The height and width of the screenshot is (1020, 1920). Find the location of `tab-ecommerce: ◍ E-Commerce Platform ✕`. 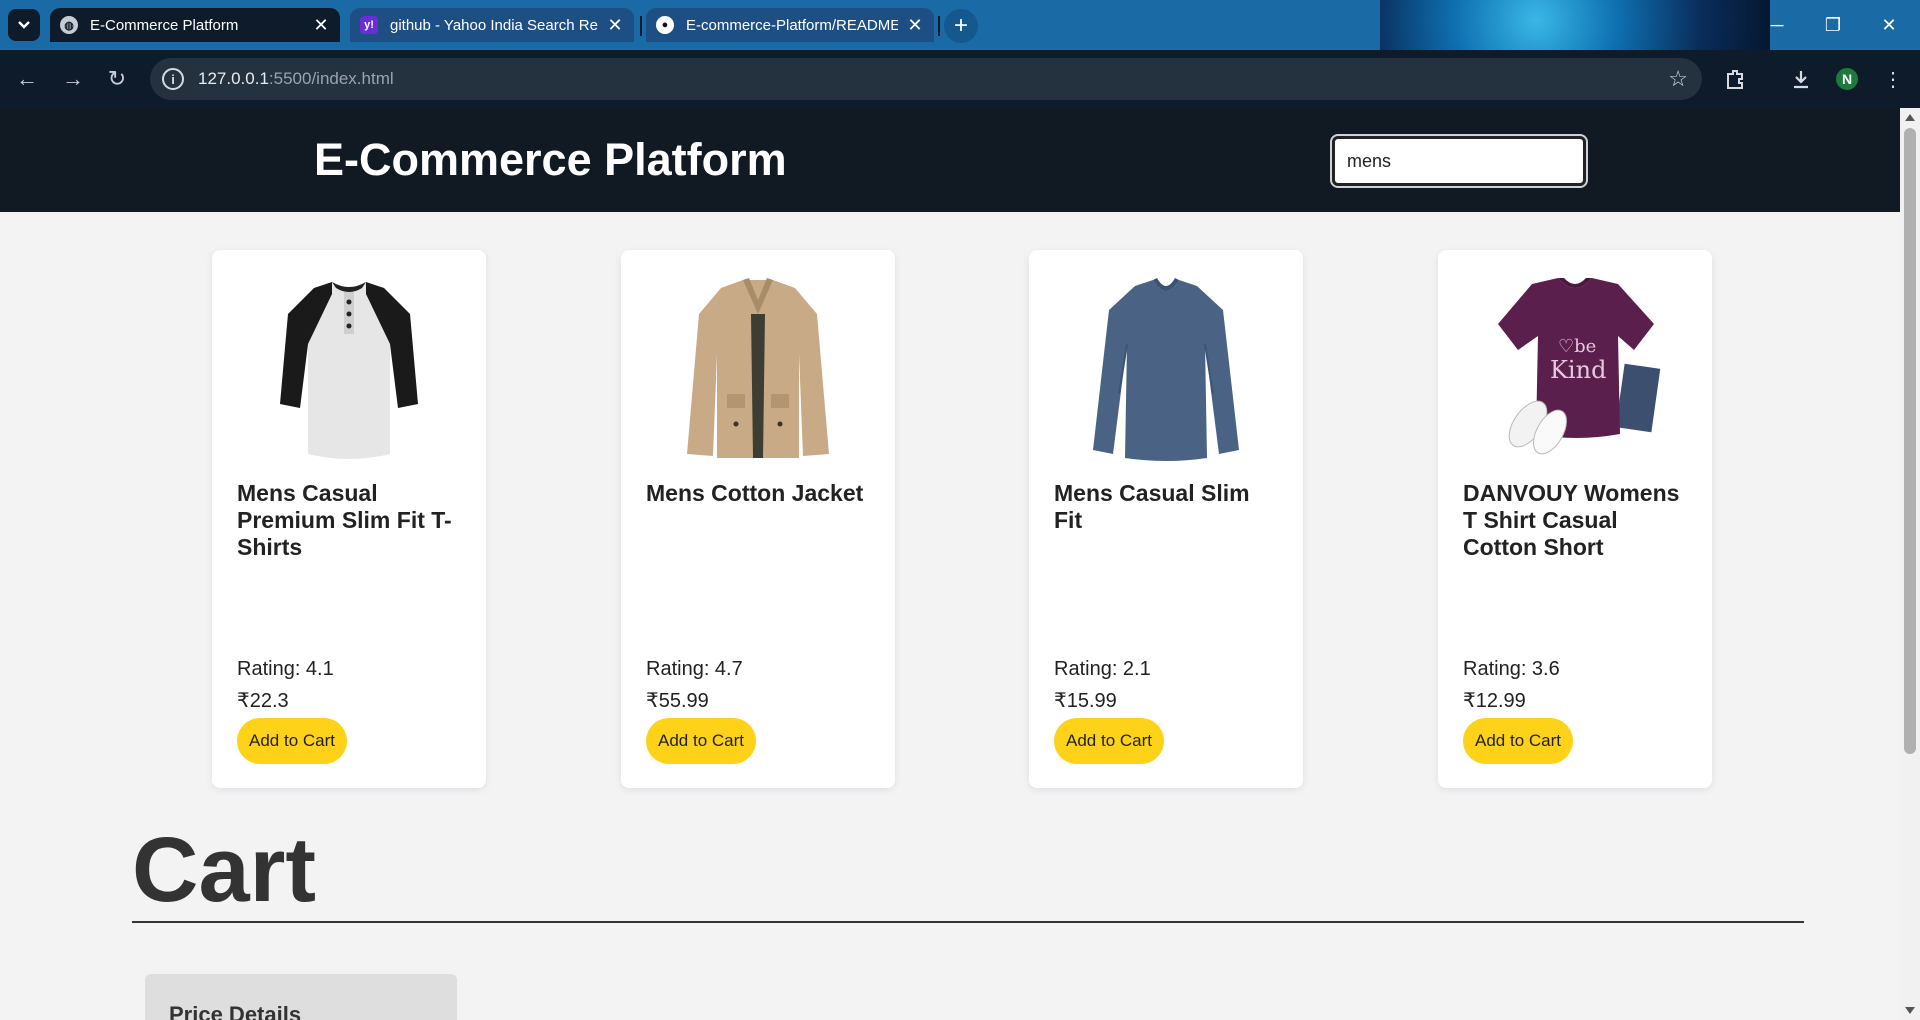

tab-ecommerce: ◍ E-Commerce Platform ✕ is located at coordinates (195, 25).